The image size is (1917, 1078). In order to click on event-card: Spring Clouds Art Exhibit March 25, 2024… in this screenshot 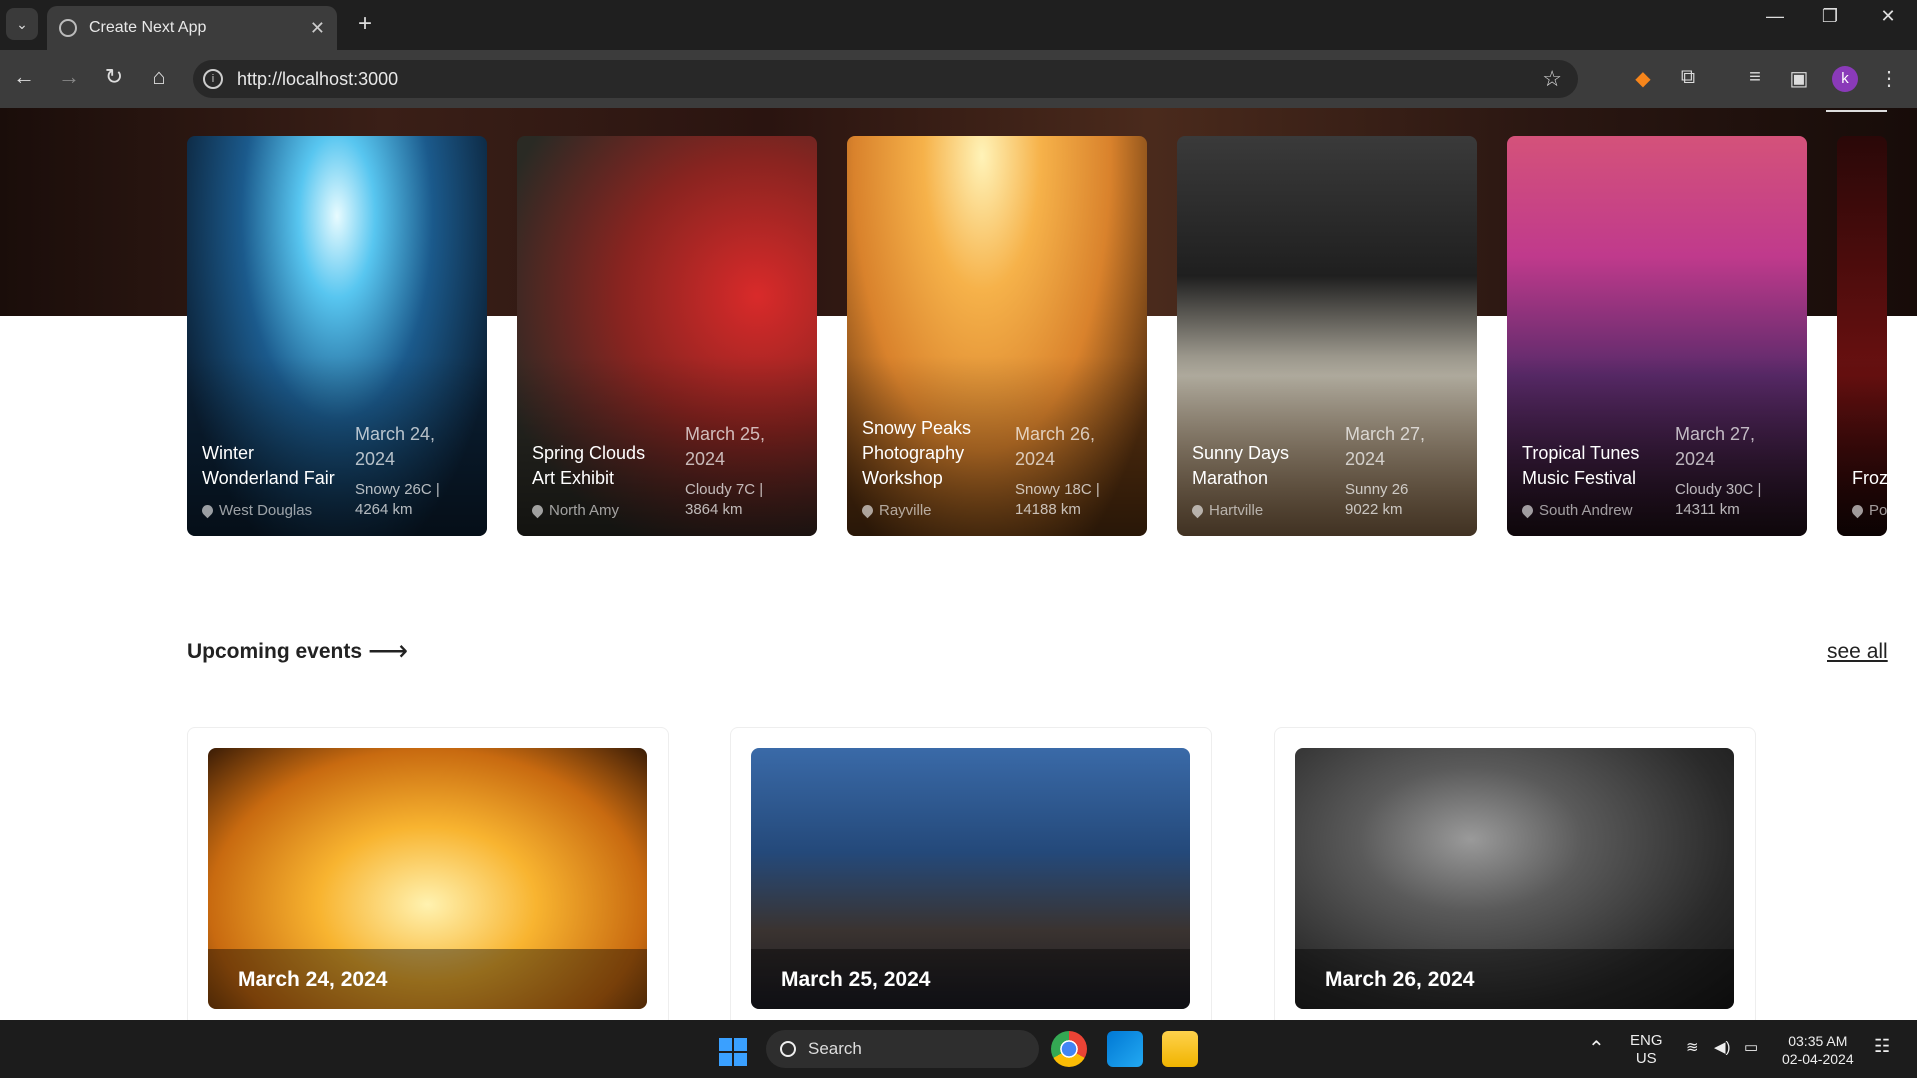, I will do `click(667, 336)`.